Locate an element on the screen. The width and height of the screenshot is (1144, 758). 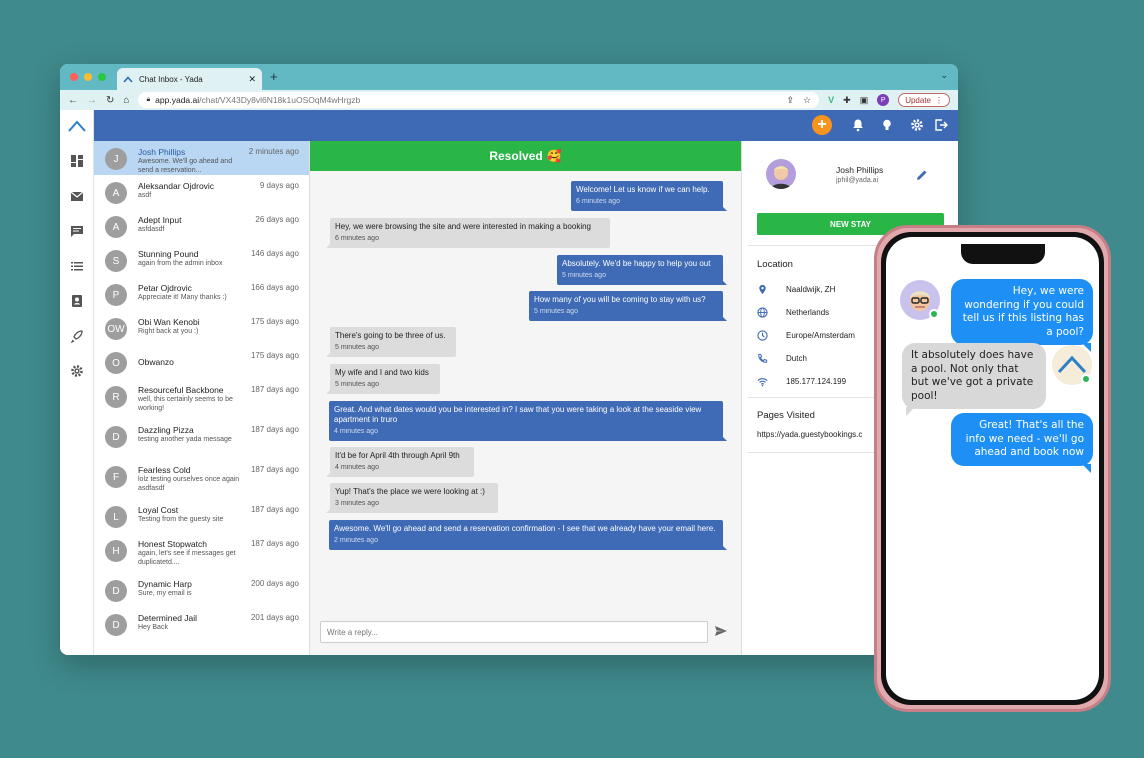
url-host: app.yada.ai is located at coordinates (177, 100).